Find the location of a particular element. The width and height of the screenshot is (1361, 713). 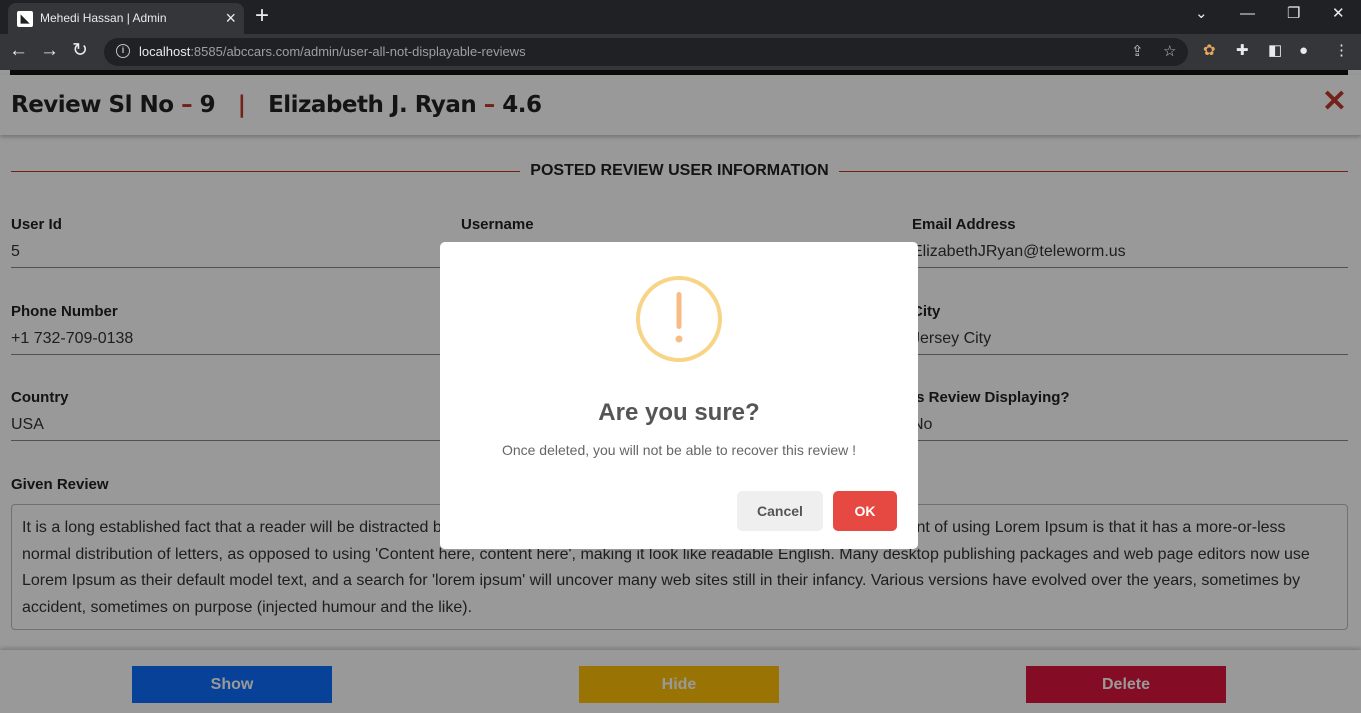

side-panel-icon: ◧ is located at coordinates (1275, 51).